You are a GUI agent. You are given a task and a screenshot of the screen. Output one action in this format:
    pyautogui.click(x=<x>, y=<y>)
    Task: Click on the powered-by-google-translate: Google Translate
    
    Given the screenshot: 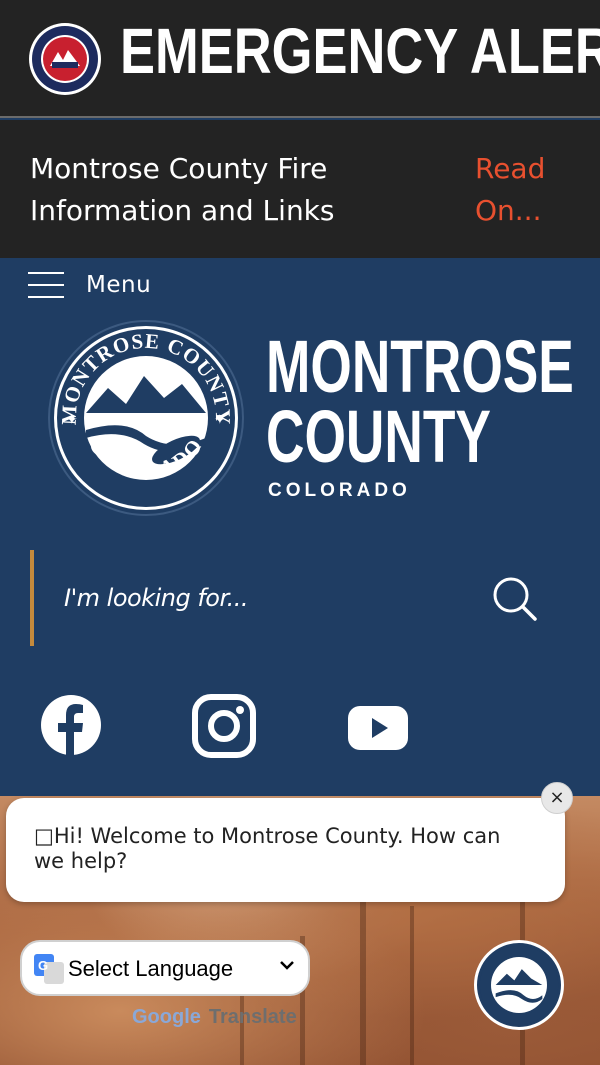 What is the action you would take?
    pyautogui.click(x=214, y=1017)
    